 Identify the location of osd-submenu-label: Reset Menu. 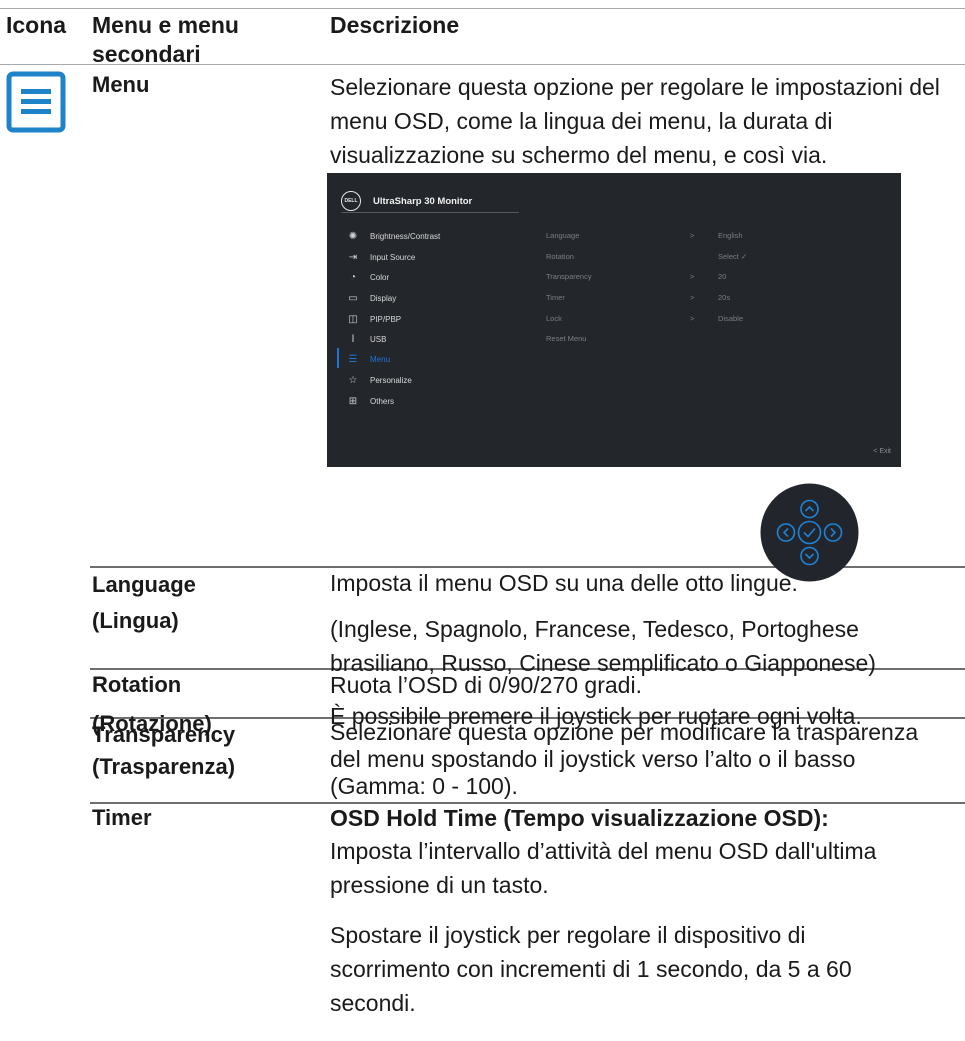
(566, 338).